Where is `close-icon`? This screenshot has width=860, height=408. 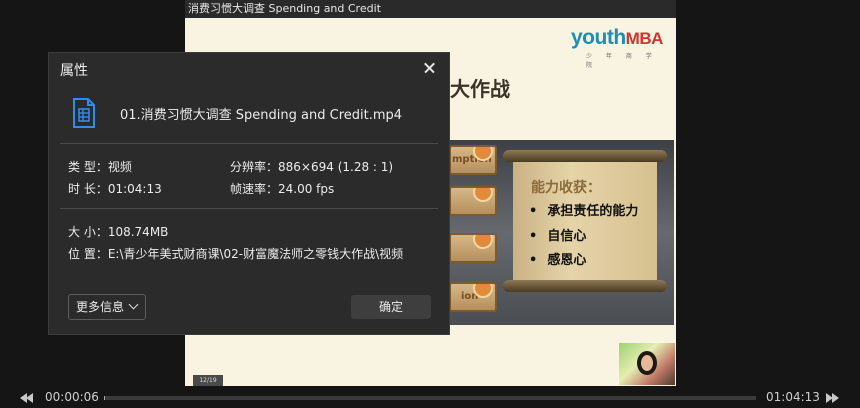 close-icon is located at coordinates (430, 68).